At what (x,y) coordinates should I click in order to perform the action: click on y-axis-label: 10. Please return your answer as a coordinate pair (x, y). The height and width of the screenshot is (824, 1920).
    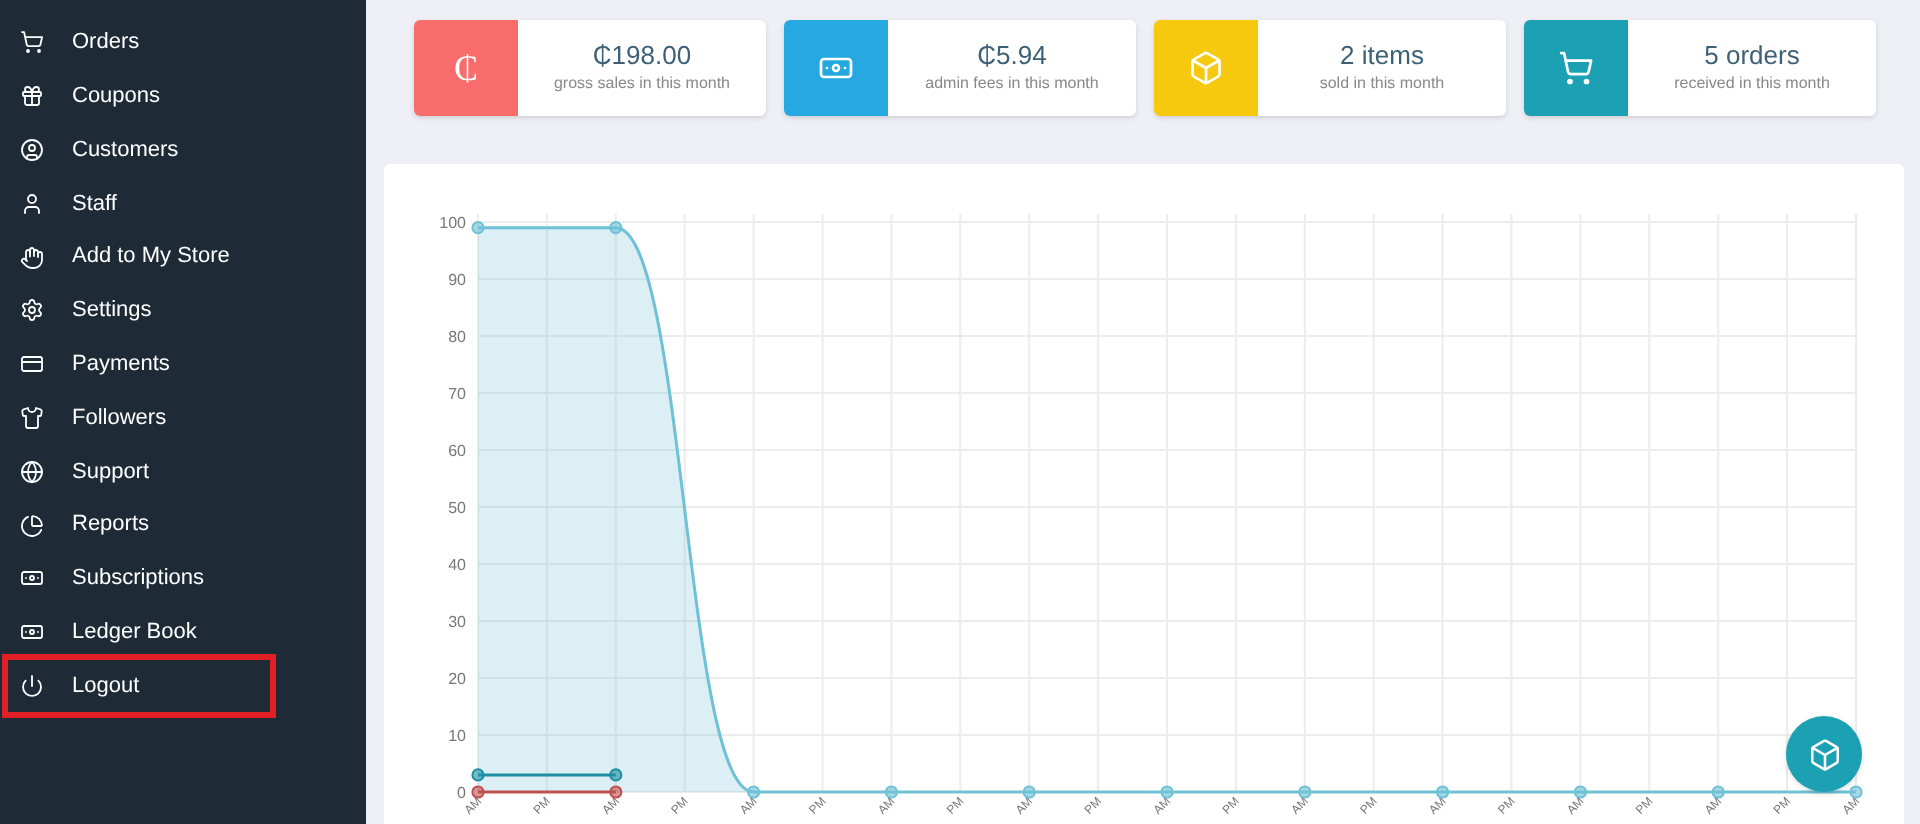
    Looking at the image, I should click on (457, 736).